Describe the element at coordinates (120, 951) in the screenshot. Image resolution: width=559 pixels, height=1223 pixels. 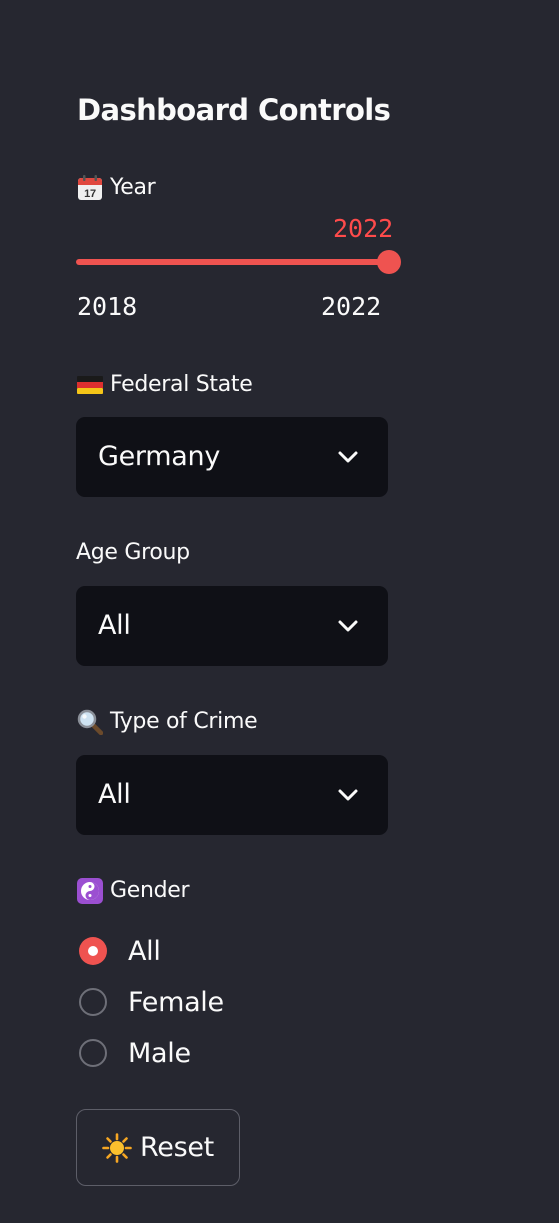
I see `gender-option-all: All` at that location.